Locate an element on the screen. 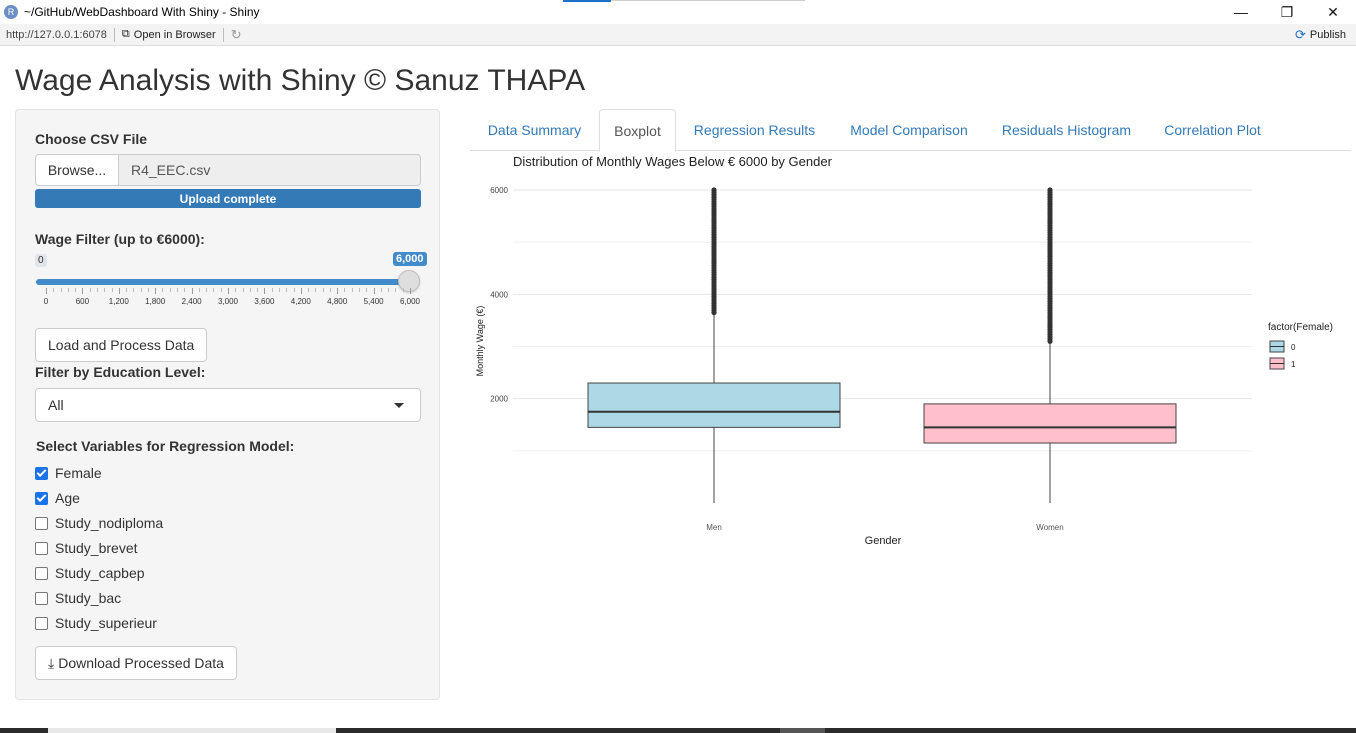  education-select: All is located at coordinates (228, 405).